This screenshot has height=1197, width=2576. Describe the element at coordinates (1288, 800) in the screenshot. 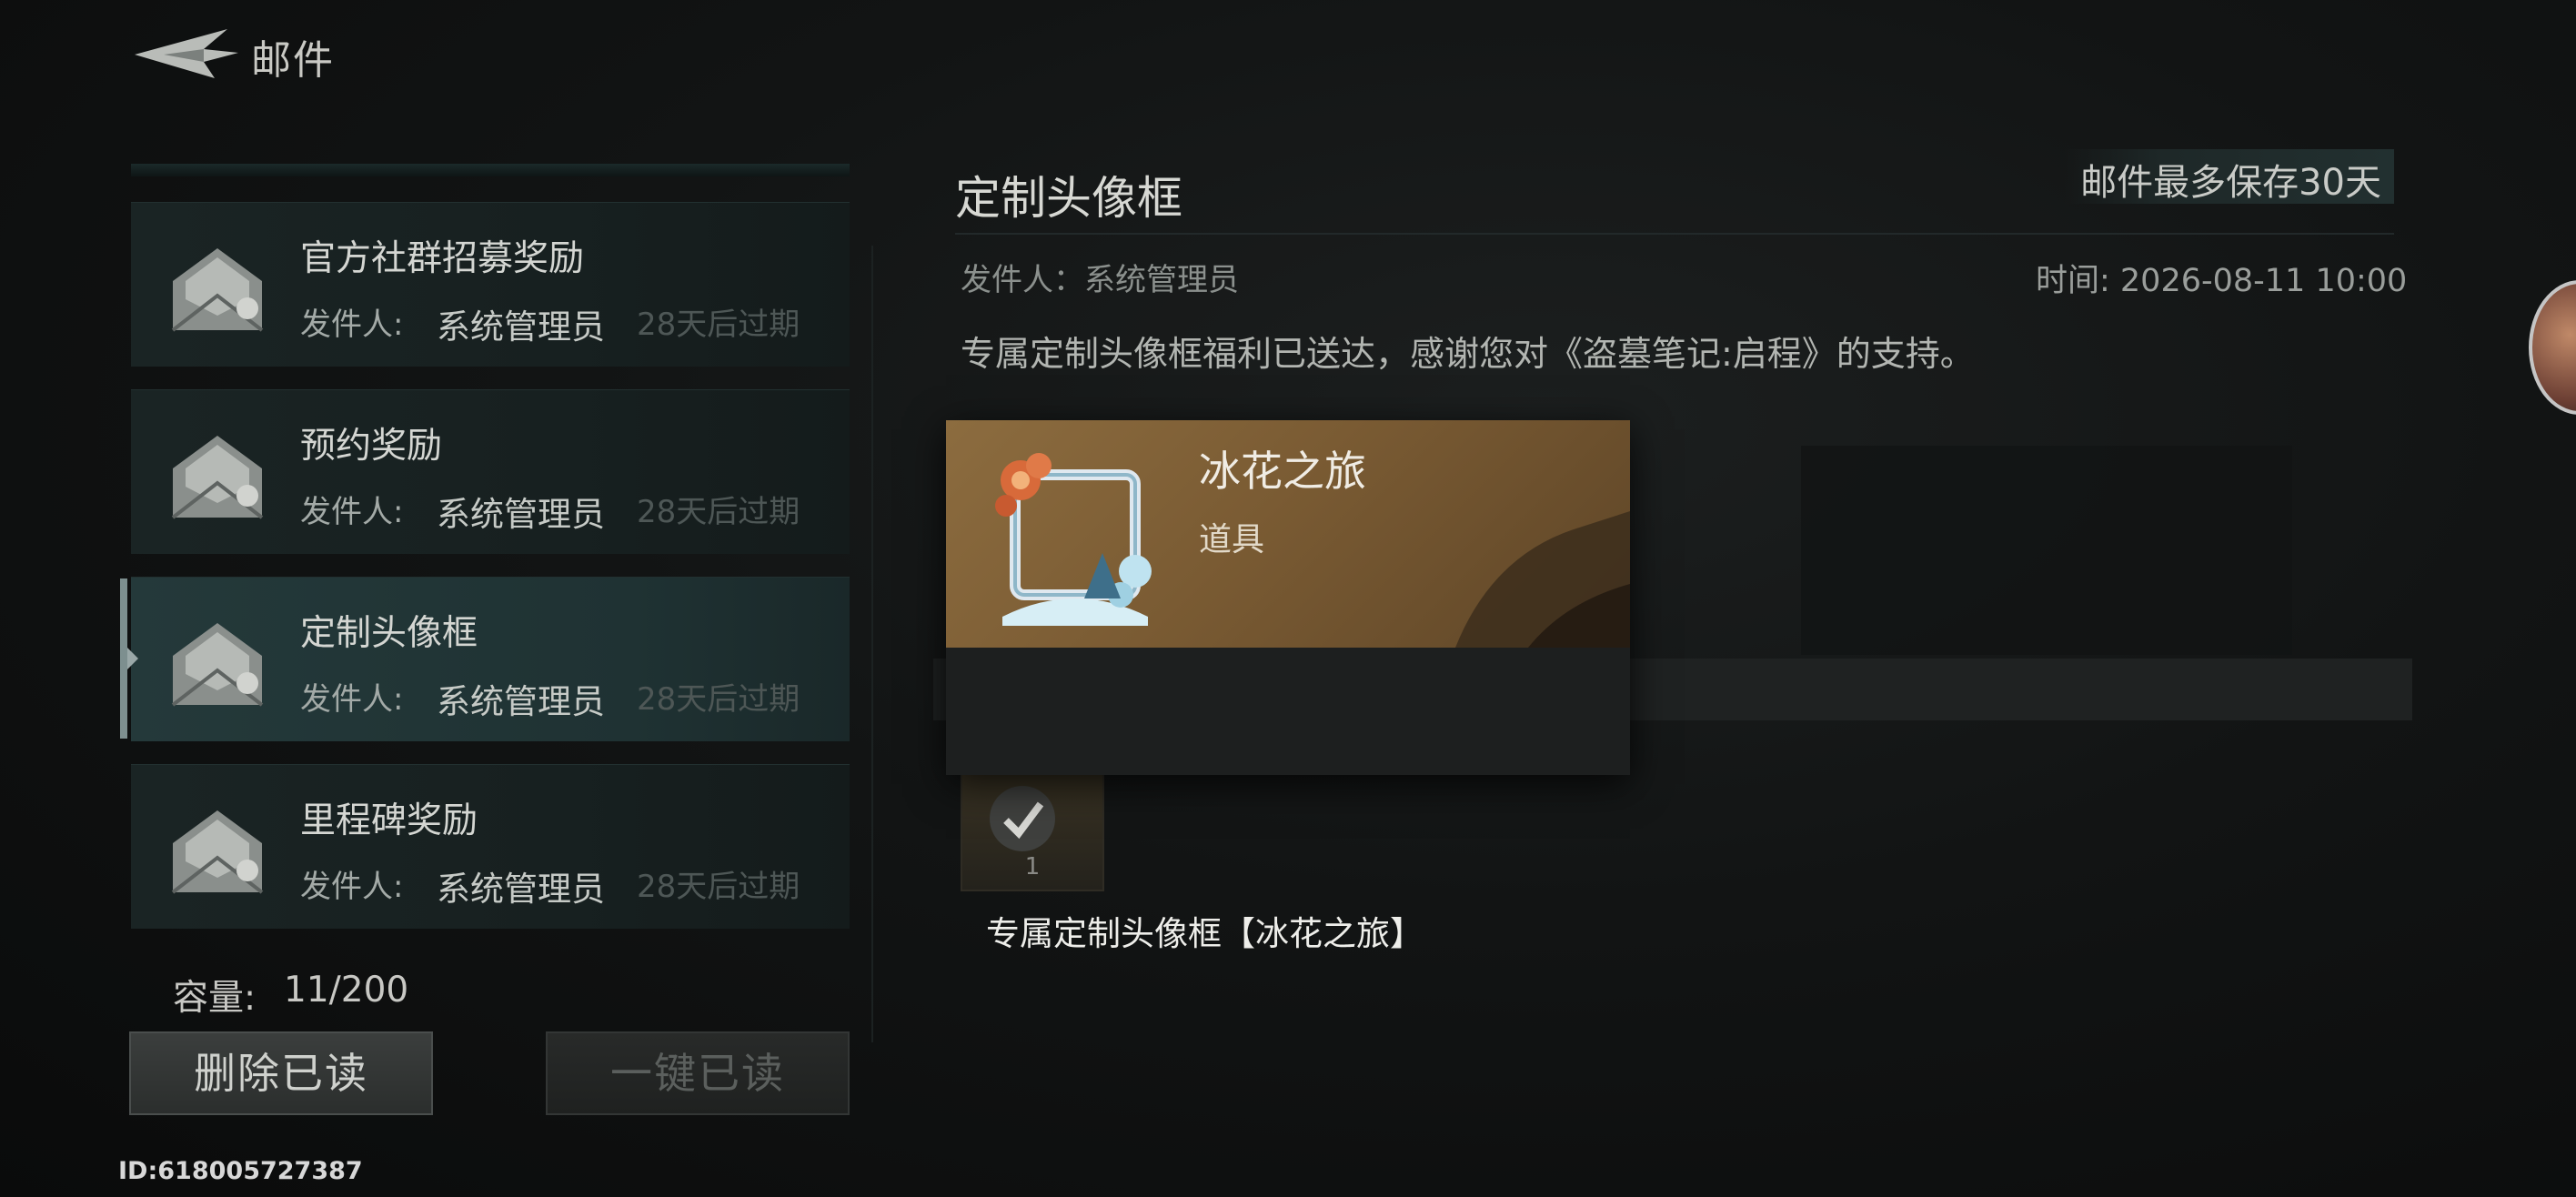

I see `tooltip-body: 专属定制头像框【冰花之旅】` at that location.